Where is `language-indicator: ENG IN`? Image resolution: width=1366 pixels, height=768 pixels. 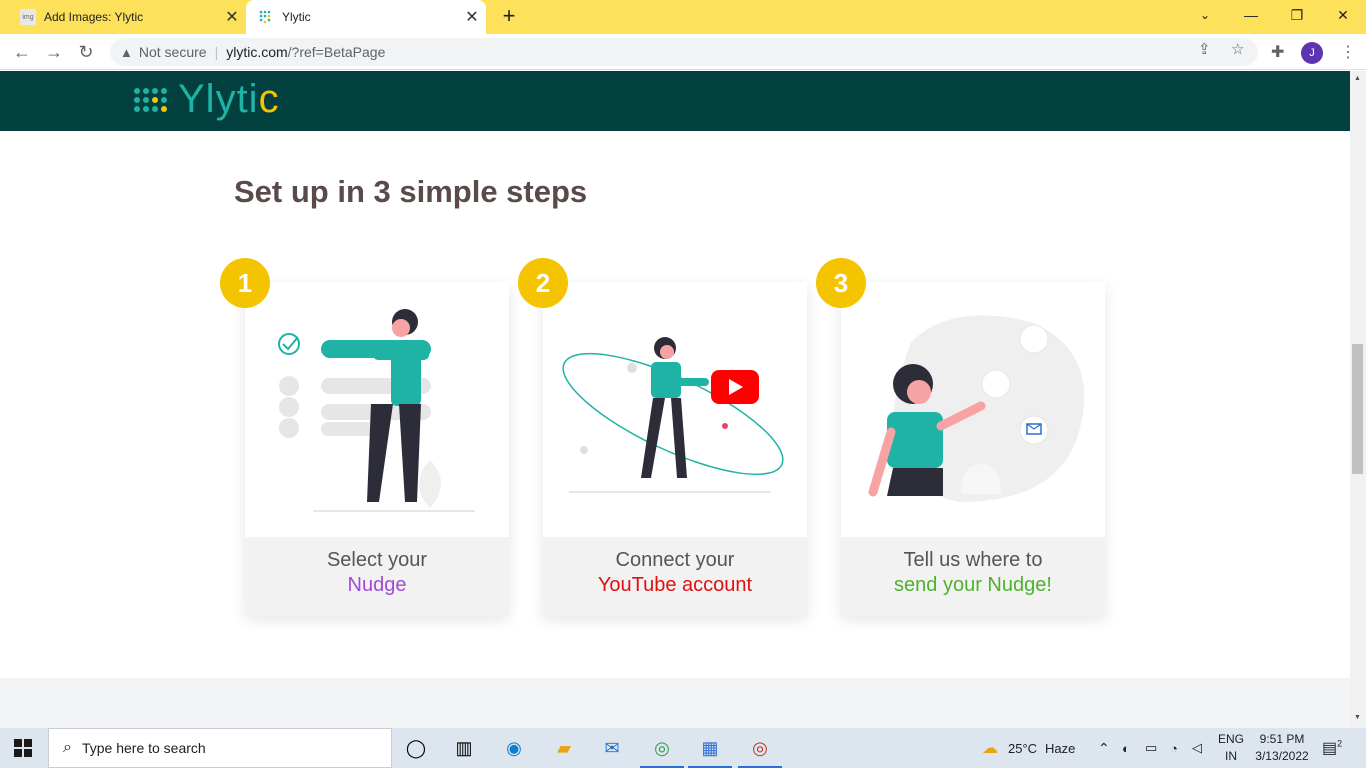
language-indicator: ENG IN is located at coordinates (1231, 748).